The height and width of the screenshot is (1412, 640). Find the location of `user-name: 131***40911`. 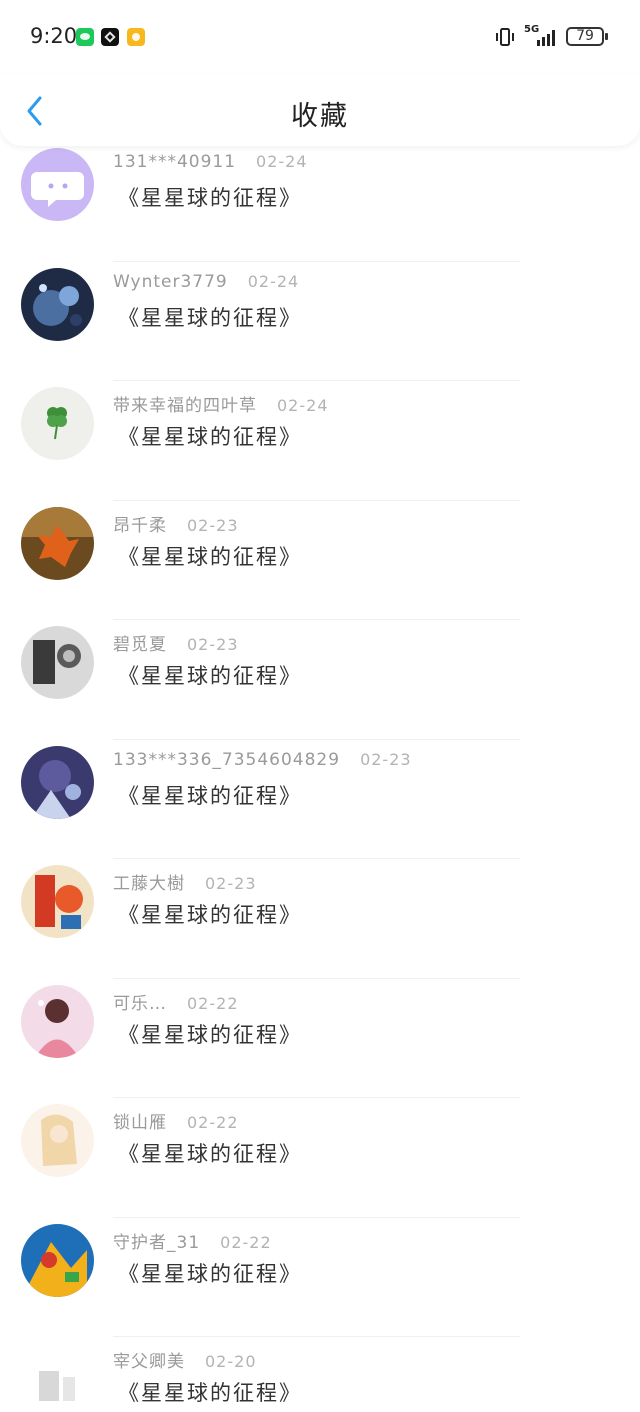

user-name: 131***40911 is located at coordinates (175, 162).